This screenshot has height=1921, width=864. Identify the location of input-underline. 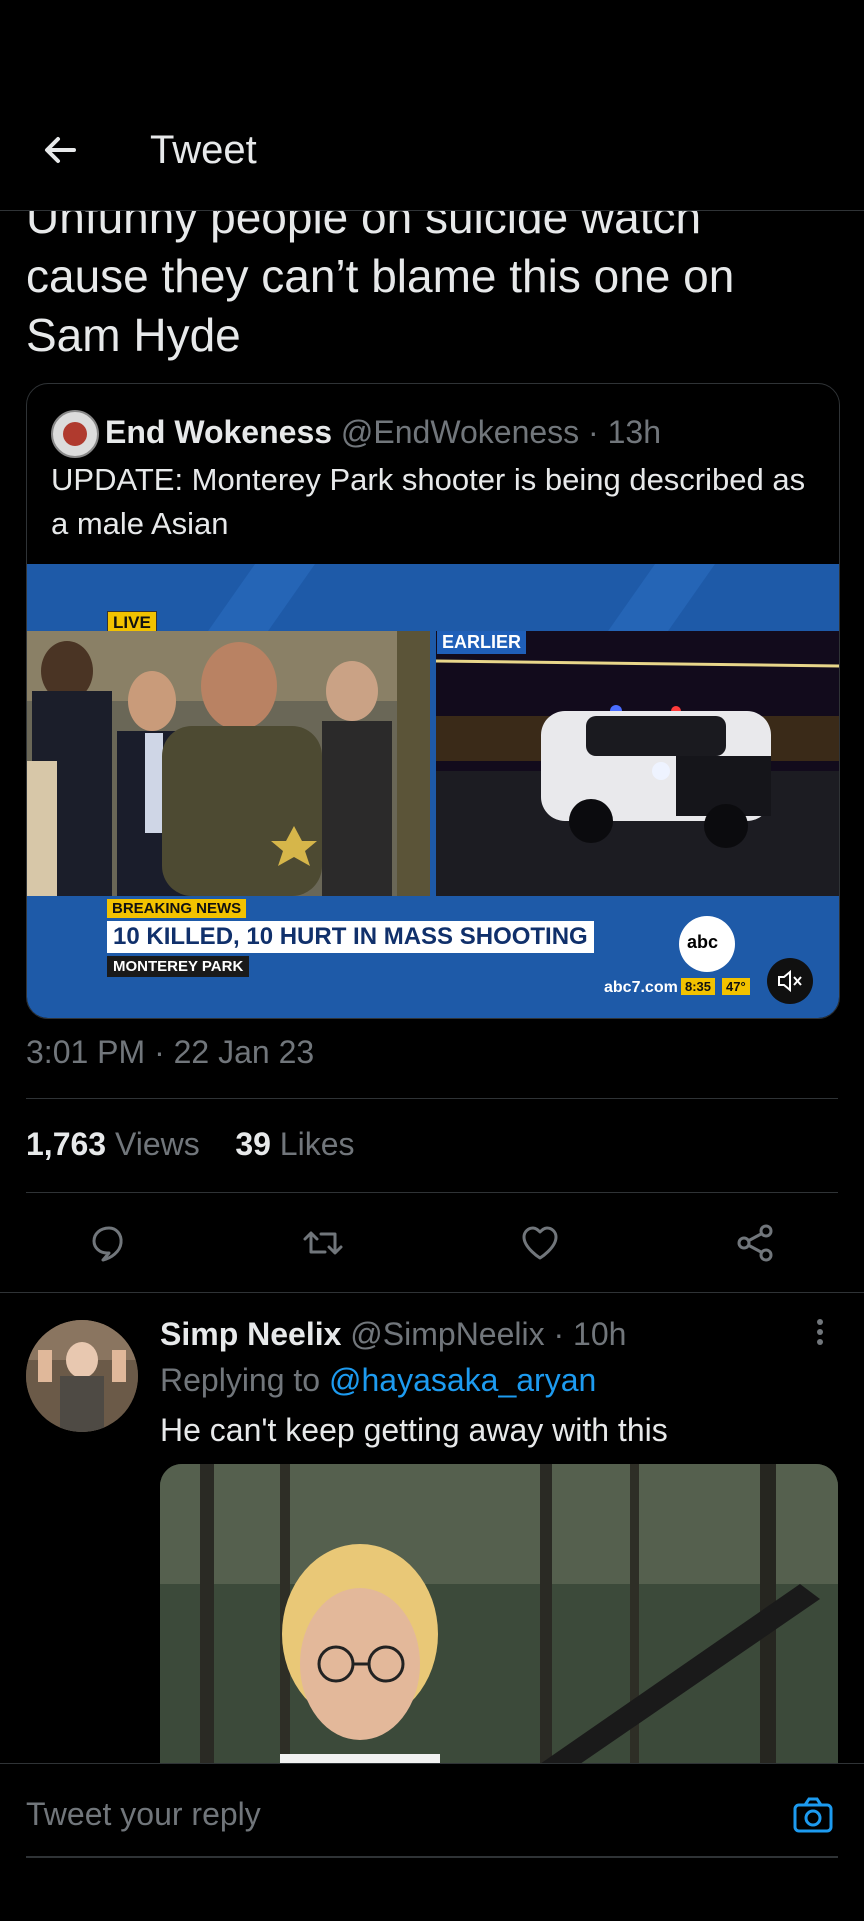
(432, 1857).